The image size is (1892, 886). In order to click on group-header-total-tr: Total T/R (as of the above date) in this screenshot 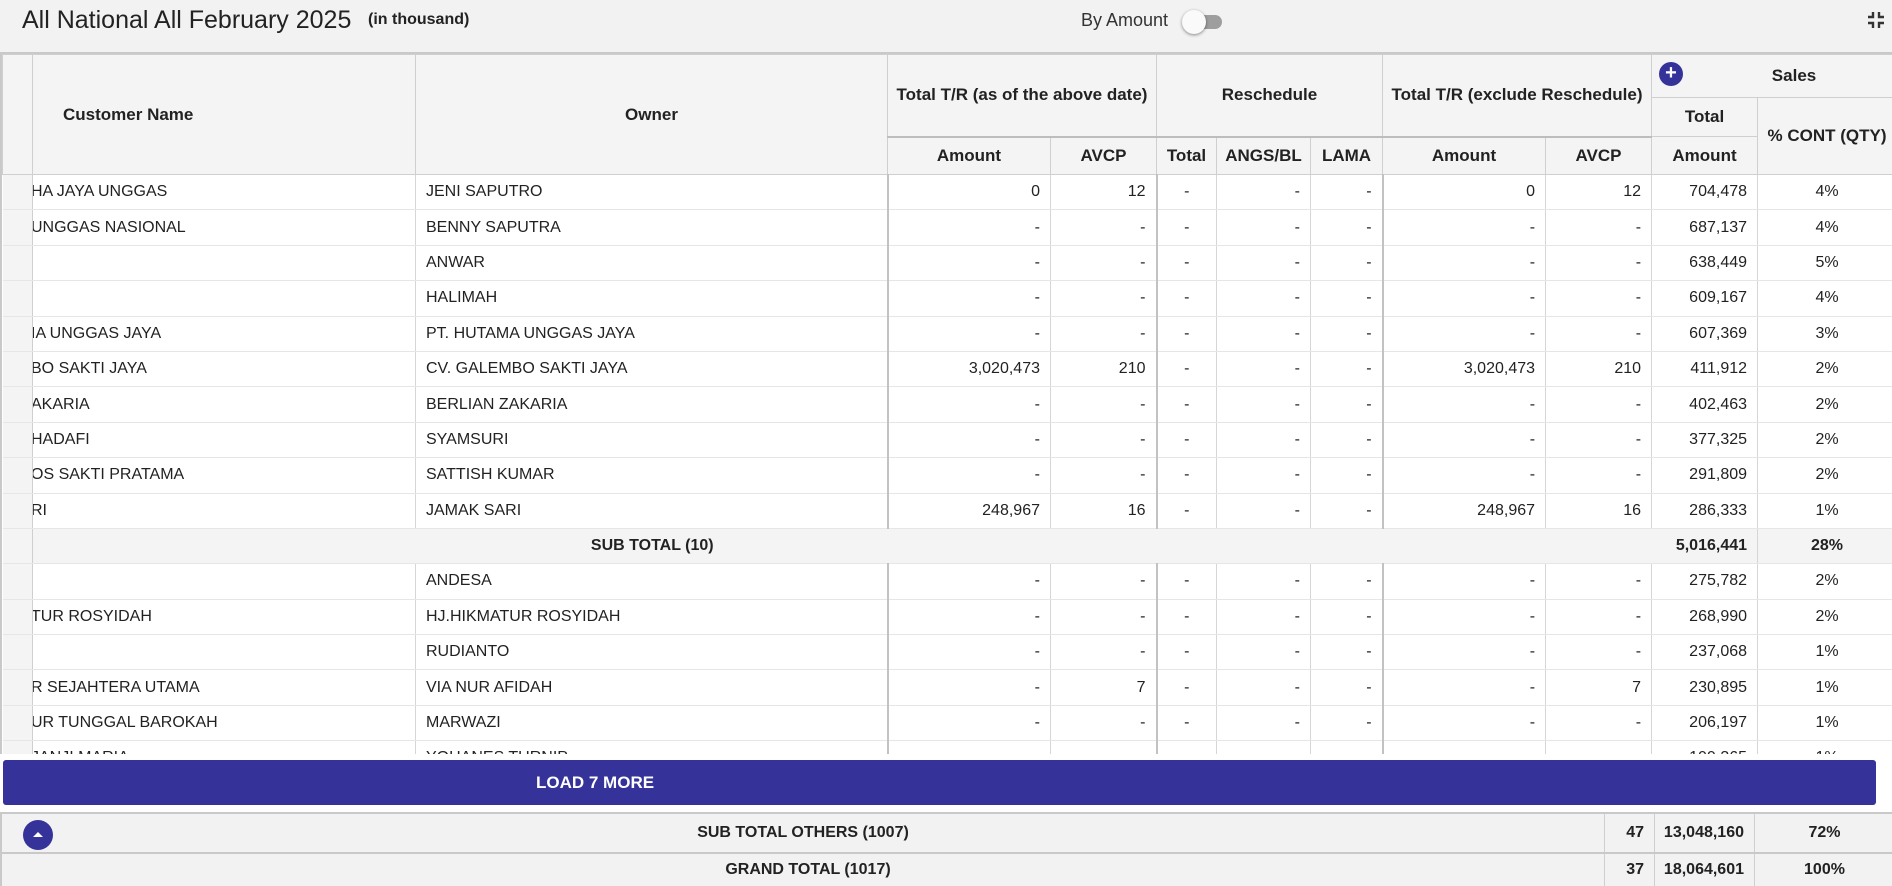, I will do `click(1022, 96)`.